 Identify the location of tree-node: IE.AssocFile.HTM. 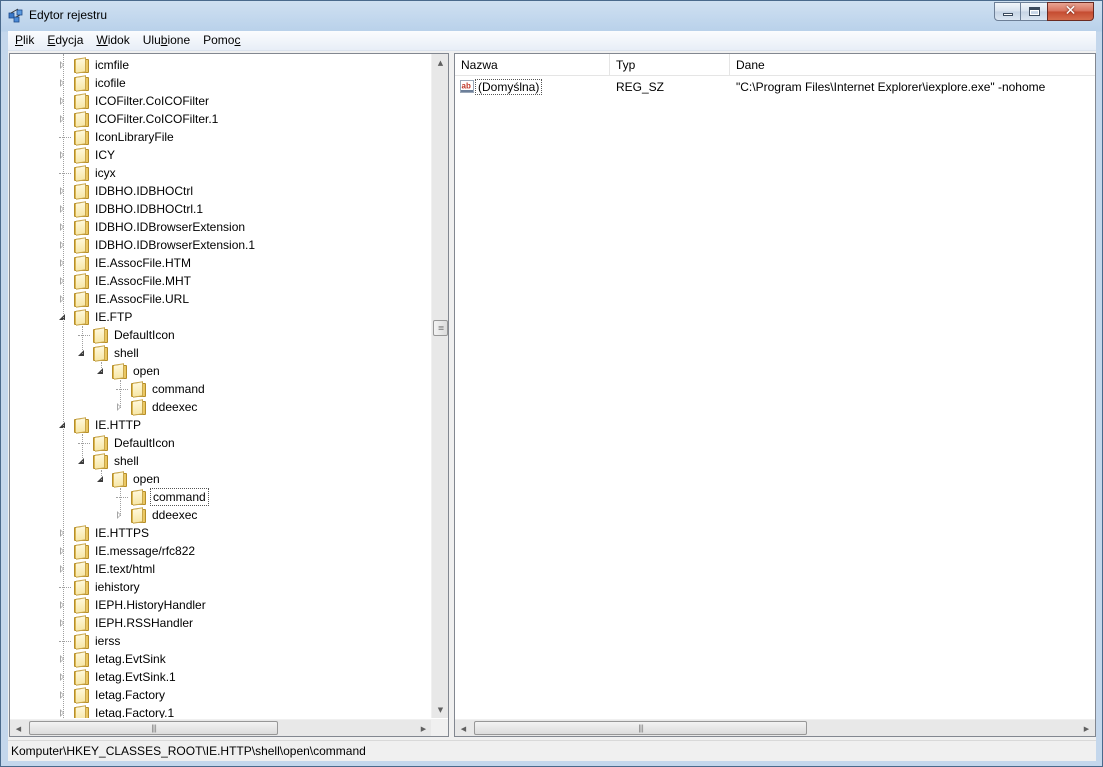
(125, 263).